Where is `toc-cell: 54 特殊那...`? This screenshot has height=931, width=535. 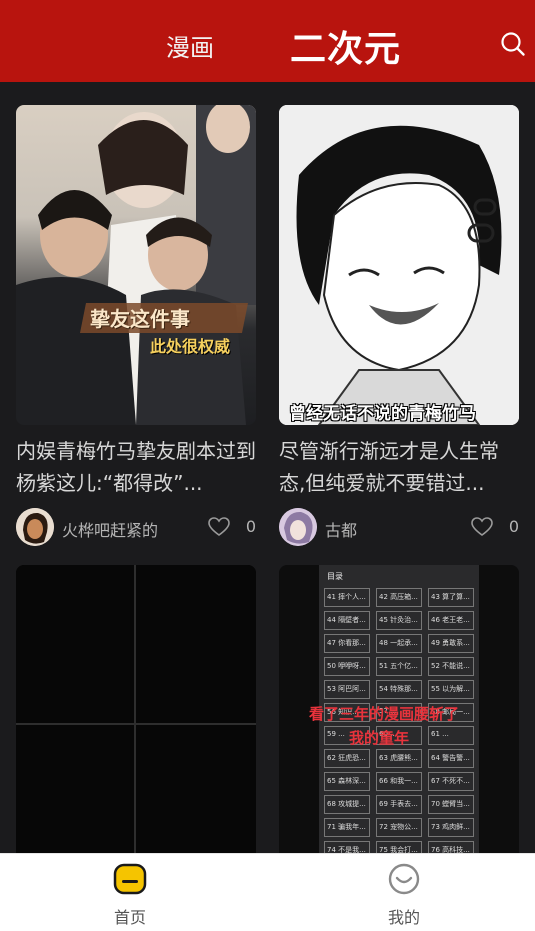 toc-cell: 54 特殊那... is located at coordinates (399, 689).